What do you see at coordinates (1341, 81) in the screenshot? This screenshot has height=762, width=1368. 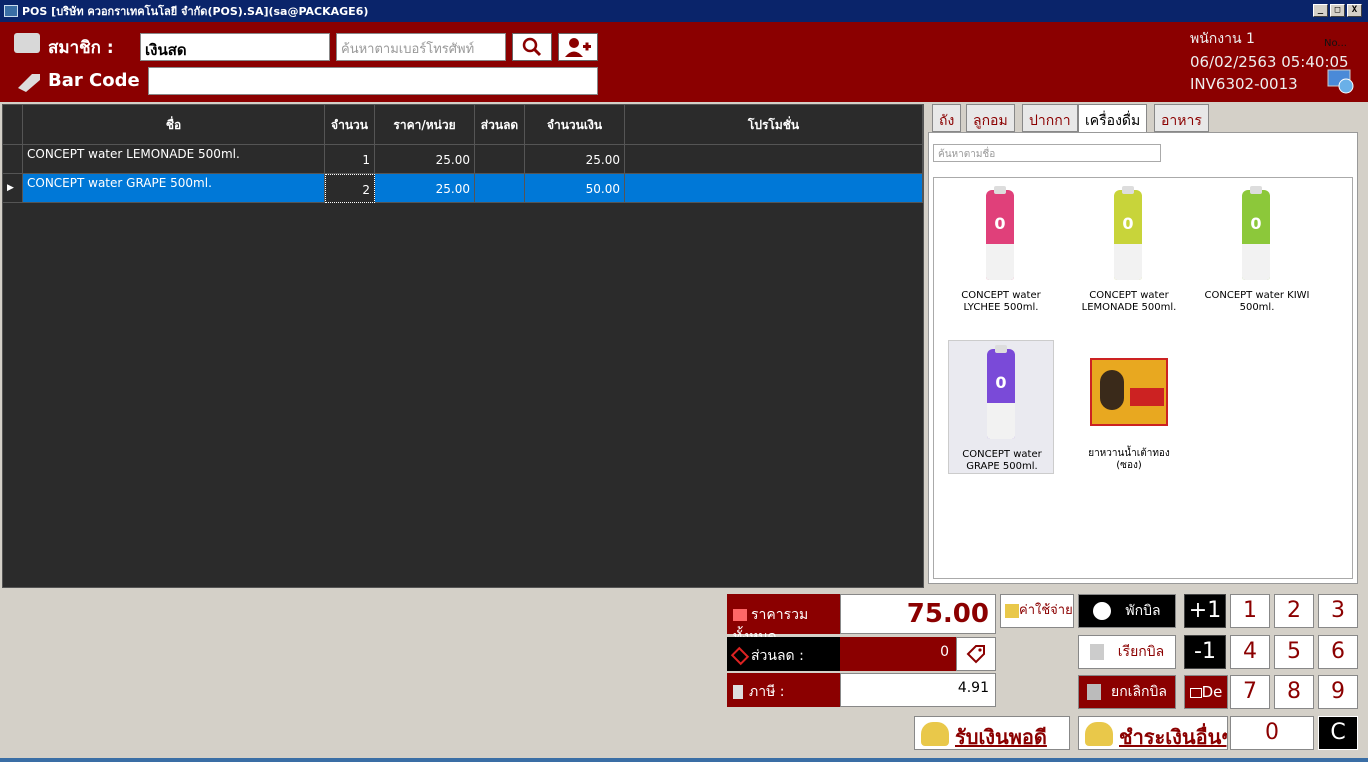 I see `network-icon` at bounding box center [1341, 81].